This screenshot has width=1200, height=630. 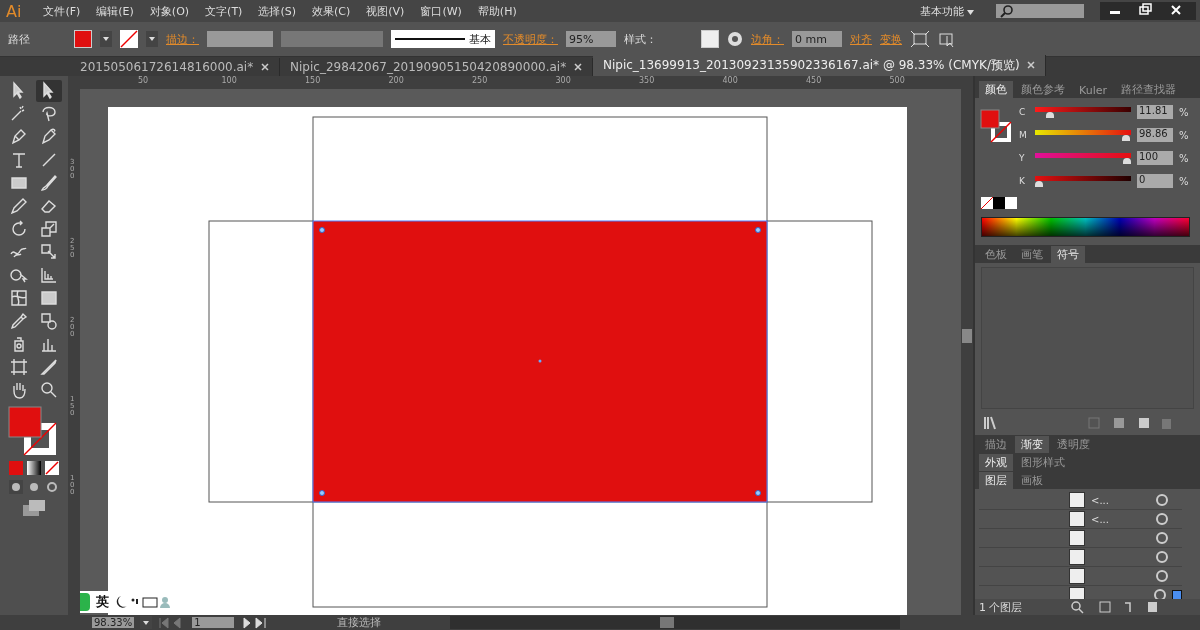 I want to click on panel-tab: 描边, so click(x=996, y=444).